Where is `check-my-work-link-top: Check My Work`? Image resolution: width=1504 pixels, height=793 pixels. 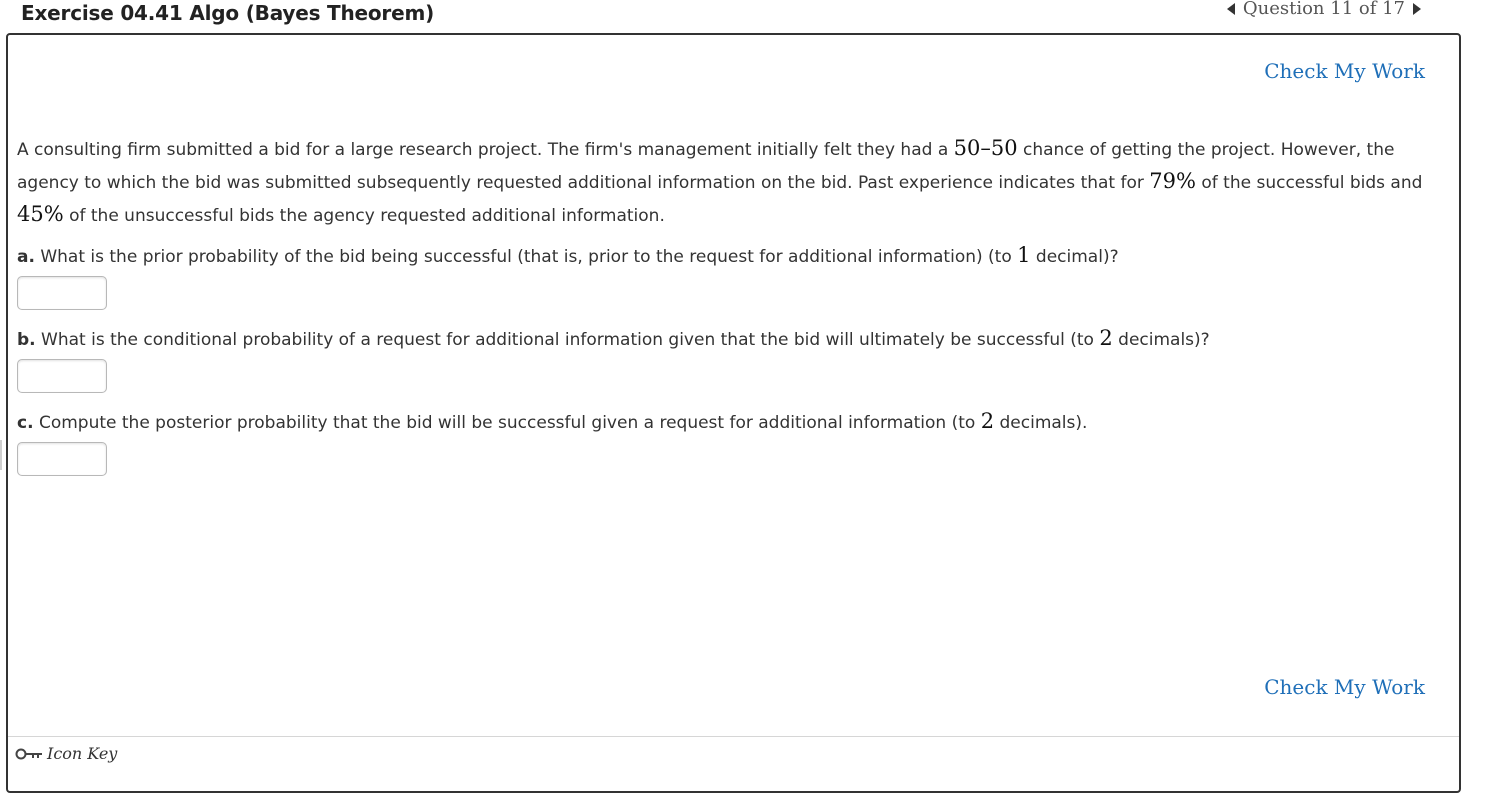 check-my-work-link-top: Check My Work is located at coordinates (1344, 71).